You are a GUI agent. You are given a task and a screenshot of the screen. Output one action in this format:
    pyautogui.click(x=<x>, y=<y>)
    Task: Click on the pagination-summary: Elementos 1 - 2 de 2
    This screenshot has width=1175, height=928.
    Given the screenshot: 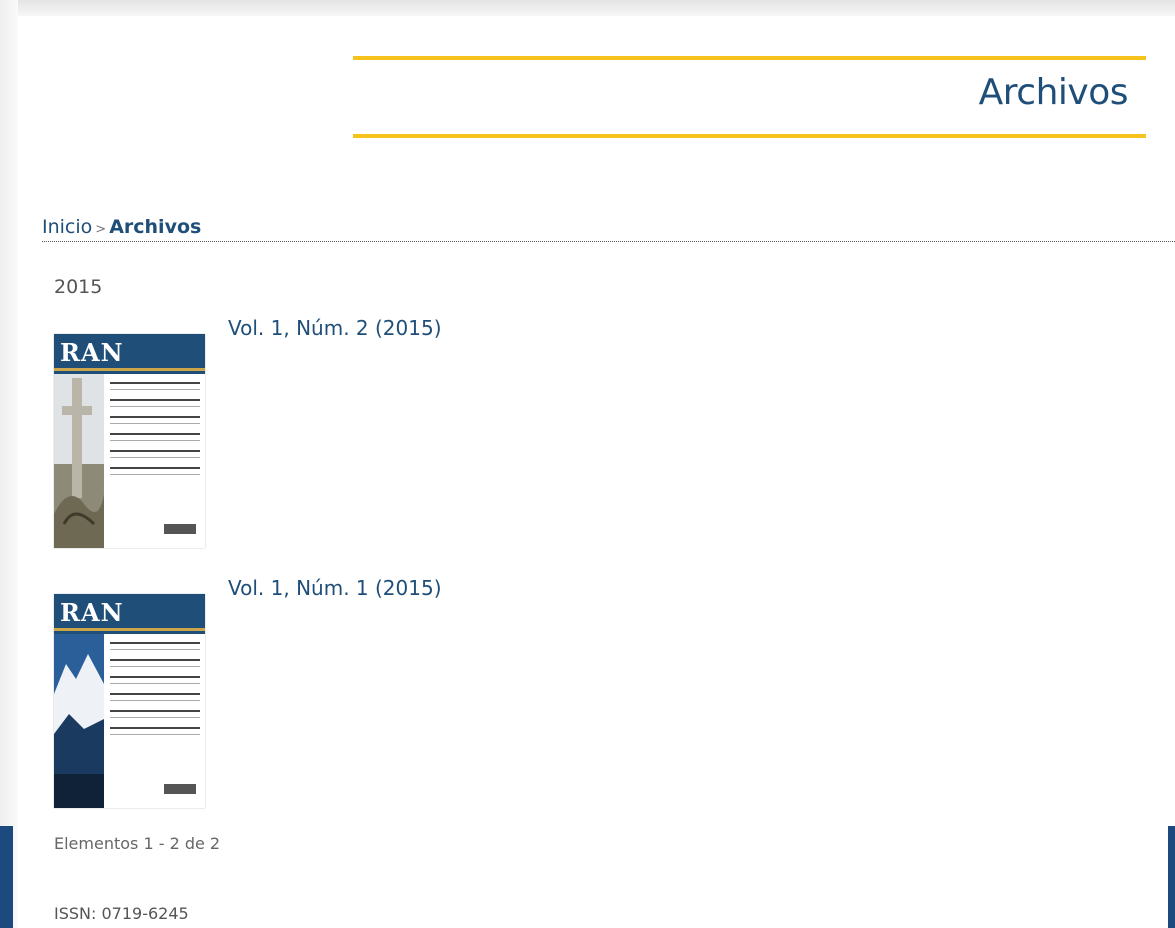 What is the action you would take?
    pyautogui.click(x=137, y=843)
    